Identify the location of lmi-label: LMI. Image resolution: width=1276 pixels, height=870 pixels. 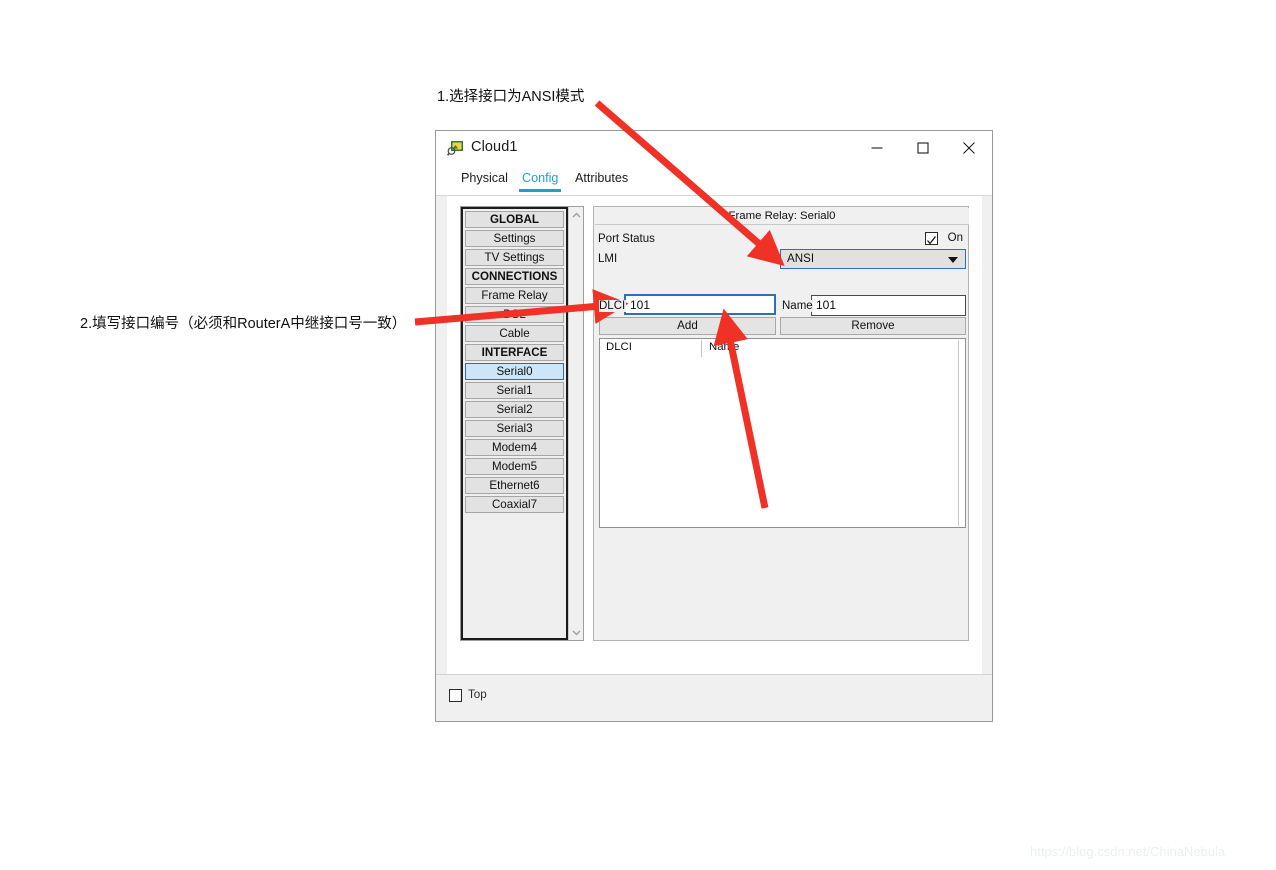
(608, 259).